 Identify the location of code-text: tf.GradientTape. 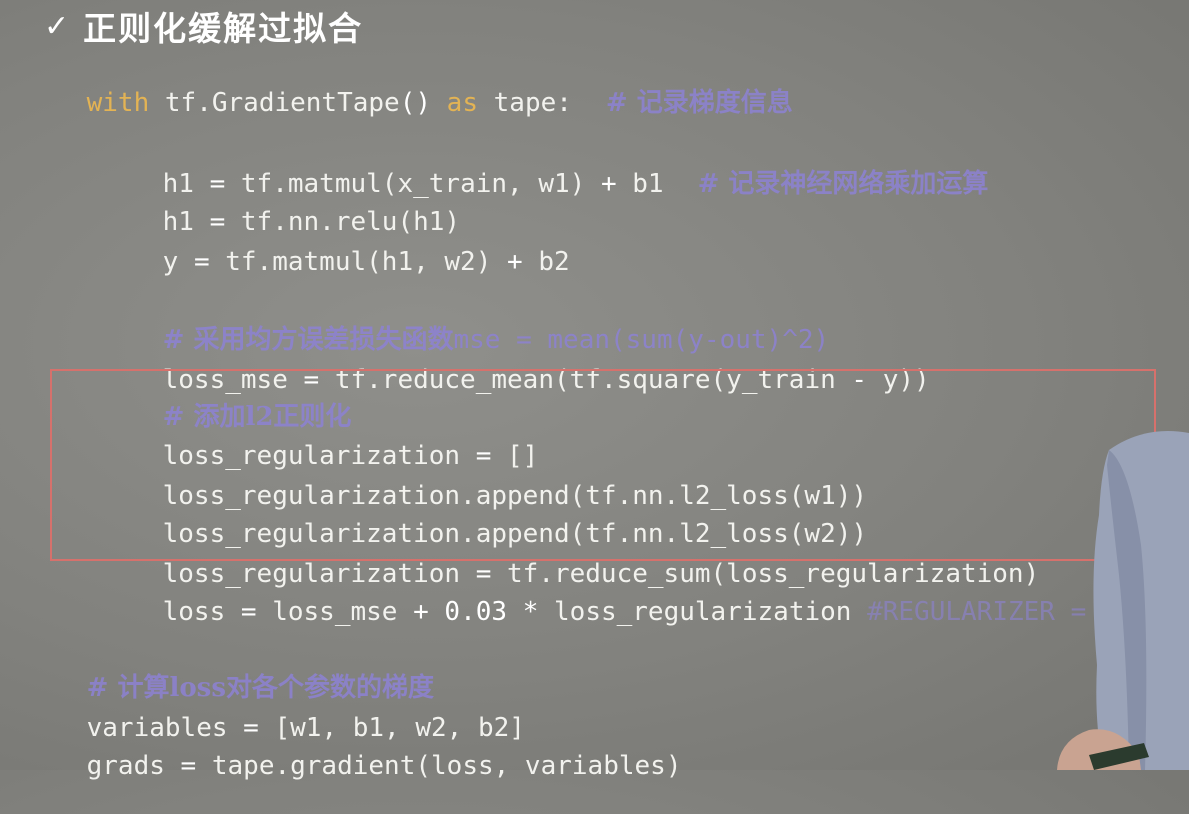
(274, 103).